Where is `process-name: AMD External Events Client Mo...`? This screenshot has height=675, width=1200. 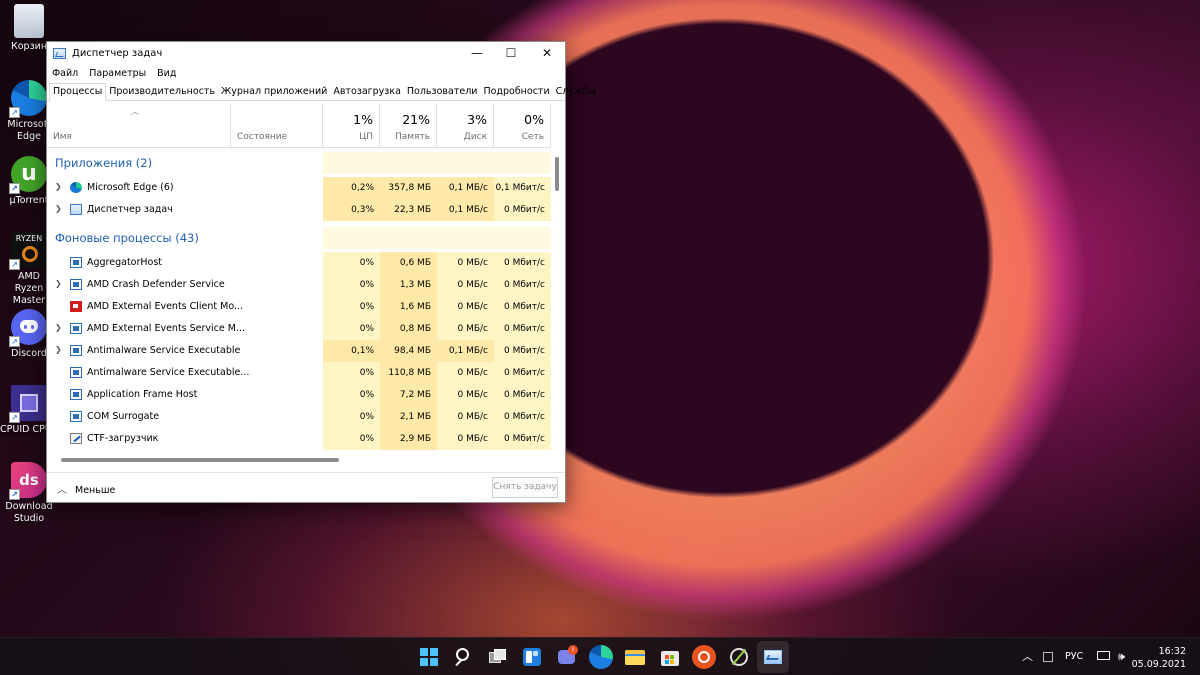
process-name: AMD External Events Client Mo... is located at coordinates (165, 306).